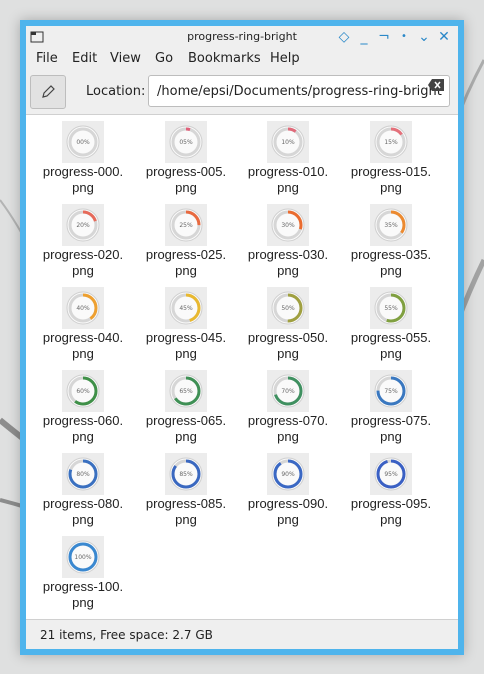  What do you see at coordinates (83, 308) in the screenshot?
I see `progress-label: 40%` at bounding box center [83, 308].